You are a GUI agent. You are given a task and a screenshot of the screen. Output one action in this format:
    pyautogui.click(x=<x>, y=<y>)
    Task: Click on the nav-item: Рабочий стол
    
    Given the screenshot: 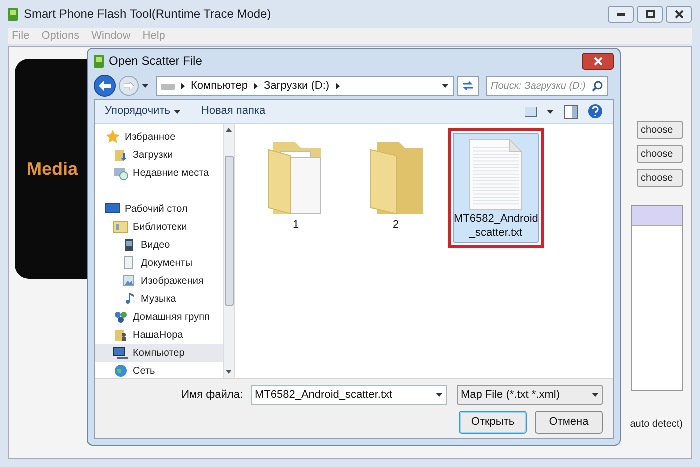 What is the action you would take?
    pyautogui.click(x=159, y=209)
    